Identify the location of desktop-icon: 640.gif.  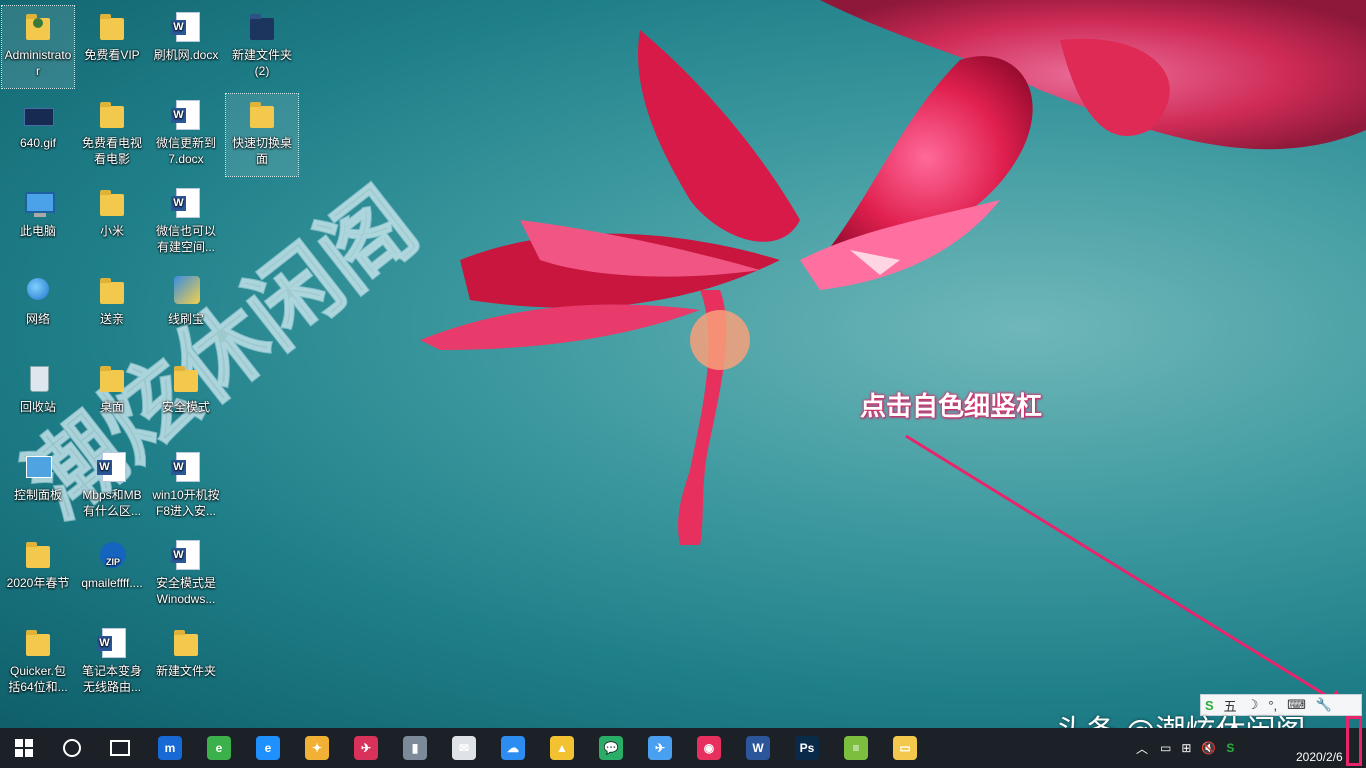
(38, 135).